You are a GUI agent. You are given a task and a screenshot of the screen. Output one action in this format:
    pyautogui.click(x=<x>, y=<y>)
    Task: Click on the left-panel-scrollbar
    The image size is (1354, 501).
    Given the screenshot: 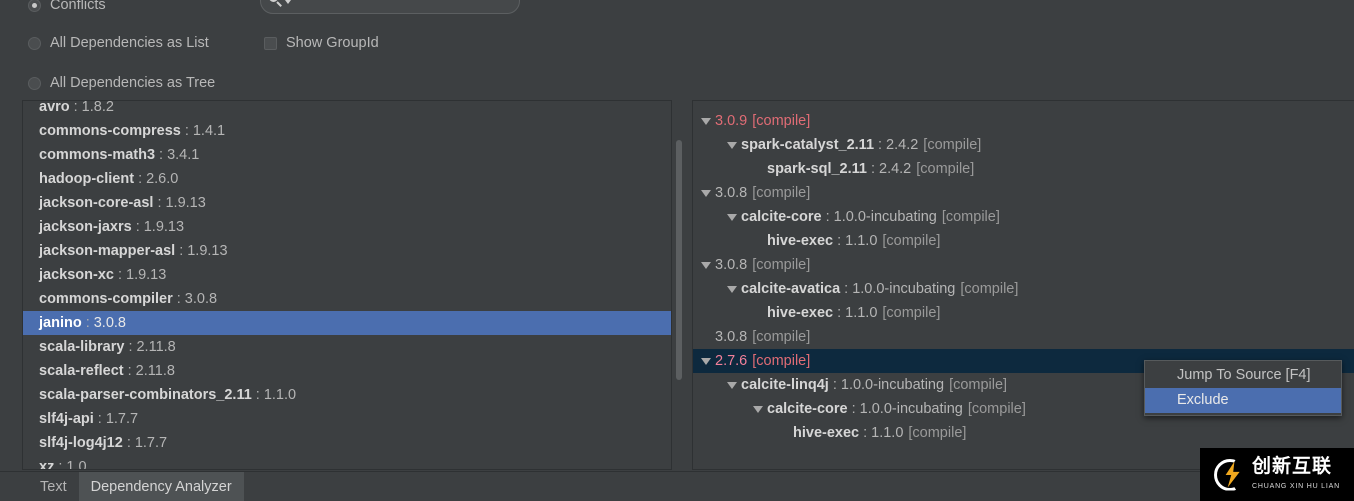 What is the action you would take?
    pyautogui.click(x=679, y=285)
    